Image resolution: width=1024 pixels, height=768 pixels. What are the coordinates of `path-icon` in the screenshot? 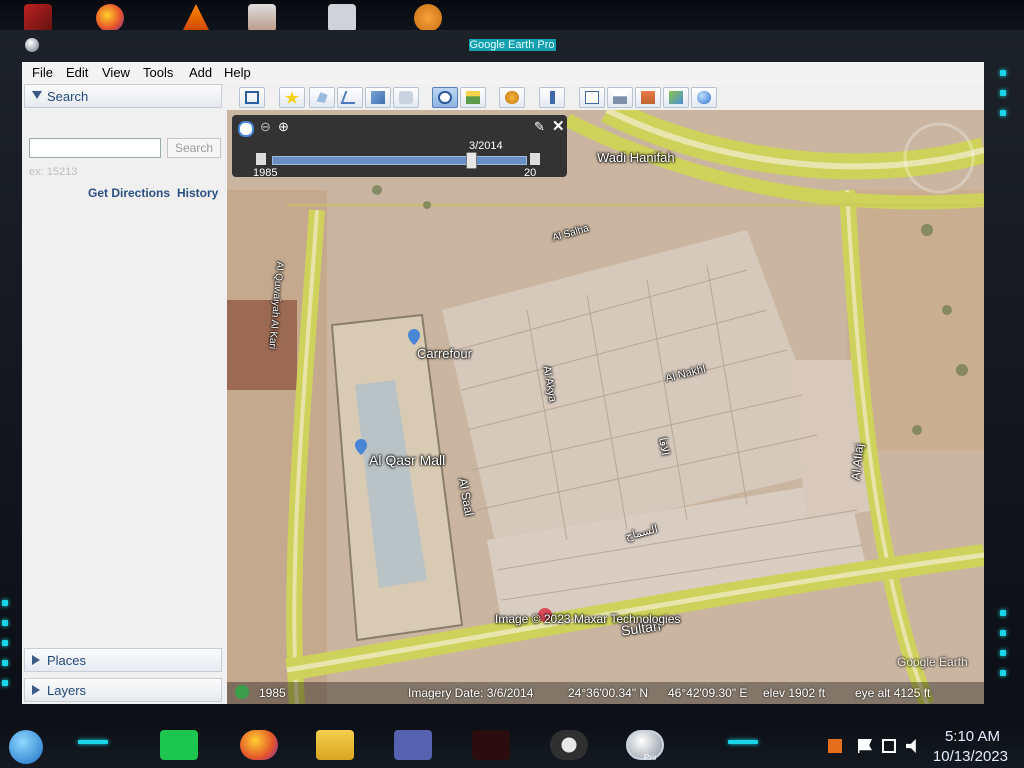 It's located at (350, 97).